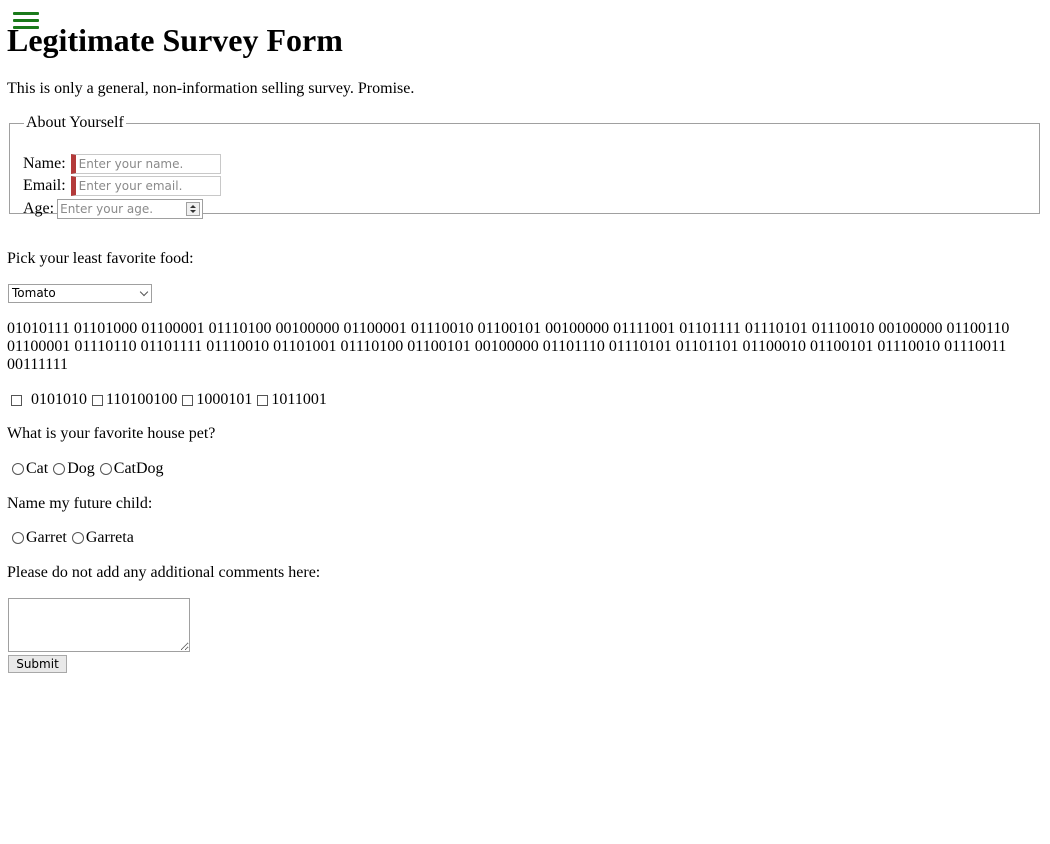 The image size is (1050, 844). Describe the element at coordinates (34, 293) in the screenshot. I see `food-select-value: Tomato` at that location.